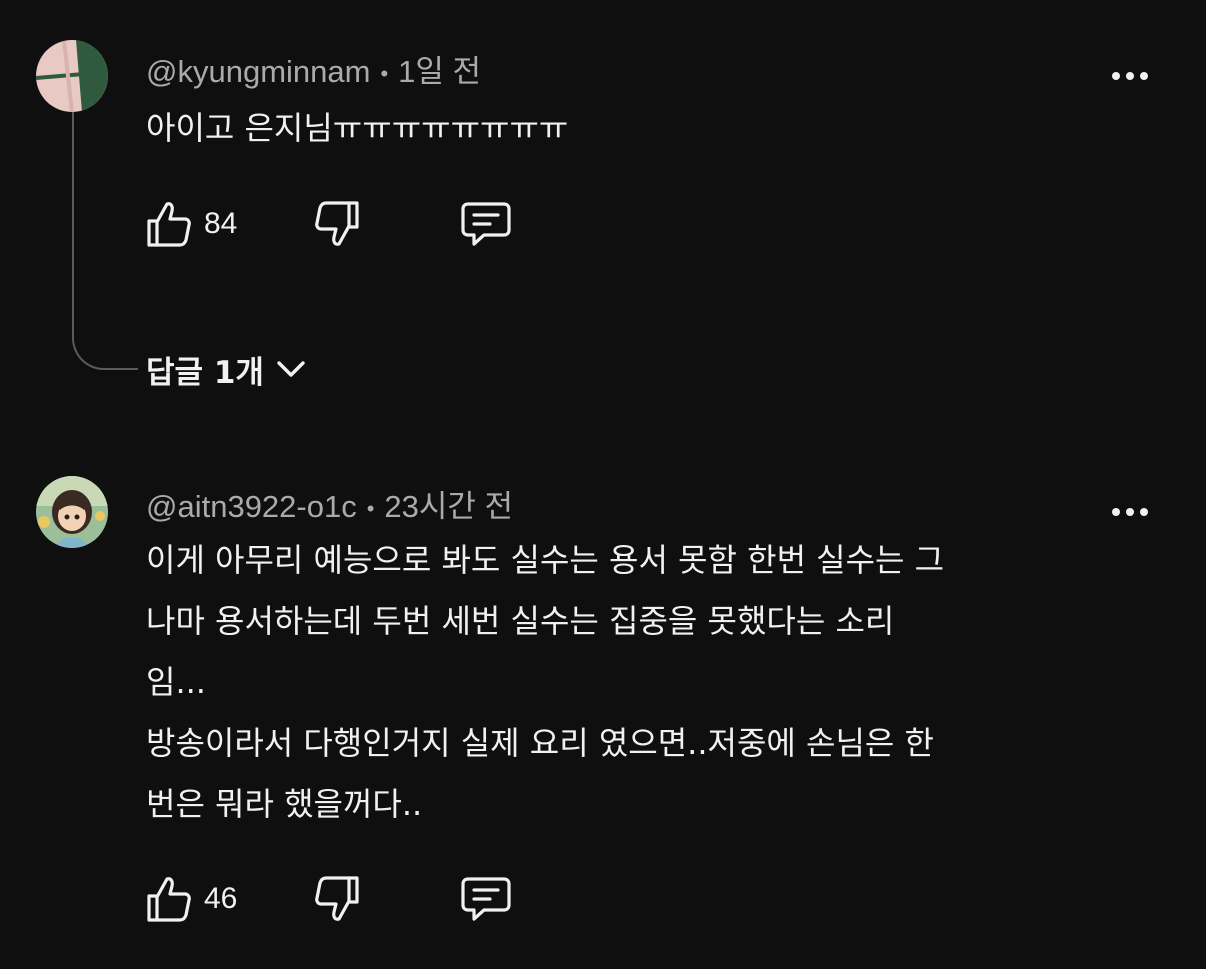  Describe the element at coordinates (221, 223) in the screenshot. I see `like-count: 84` at that location.